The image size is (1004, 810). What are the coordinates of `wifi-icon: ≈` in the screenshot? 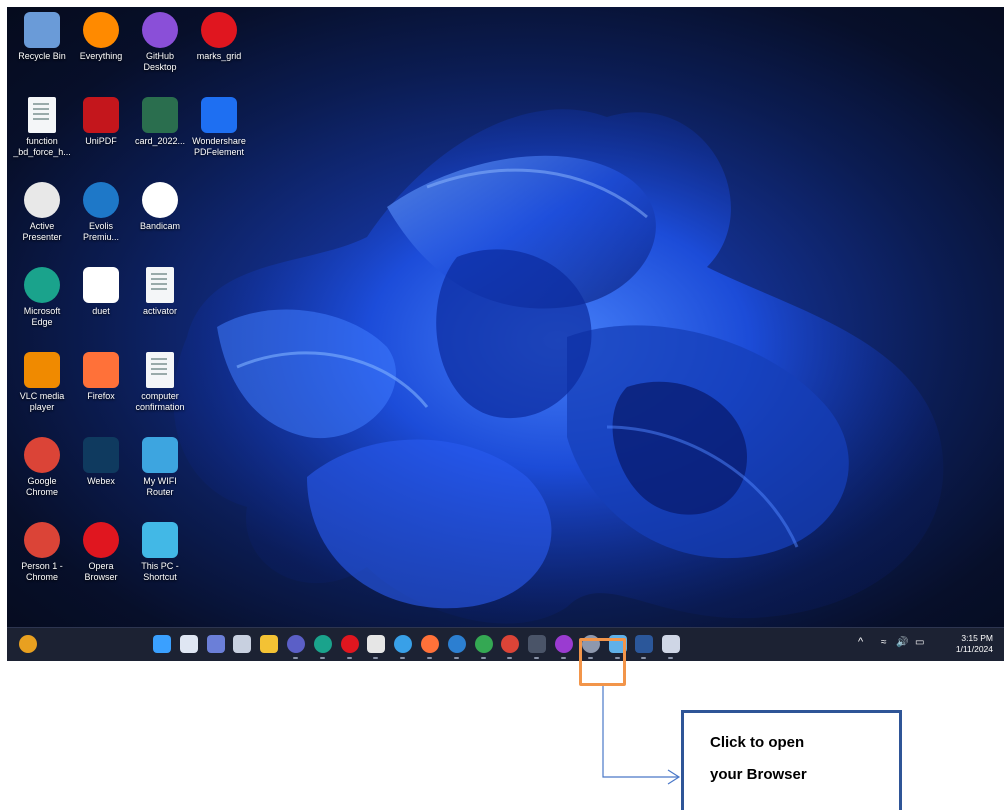 It's located at (884, 642).